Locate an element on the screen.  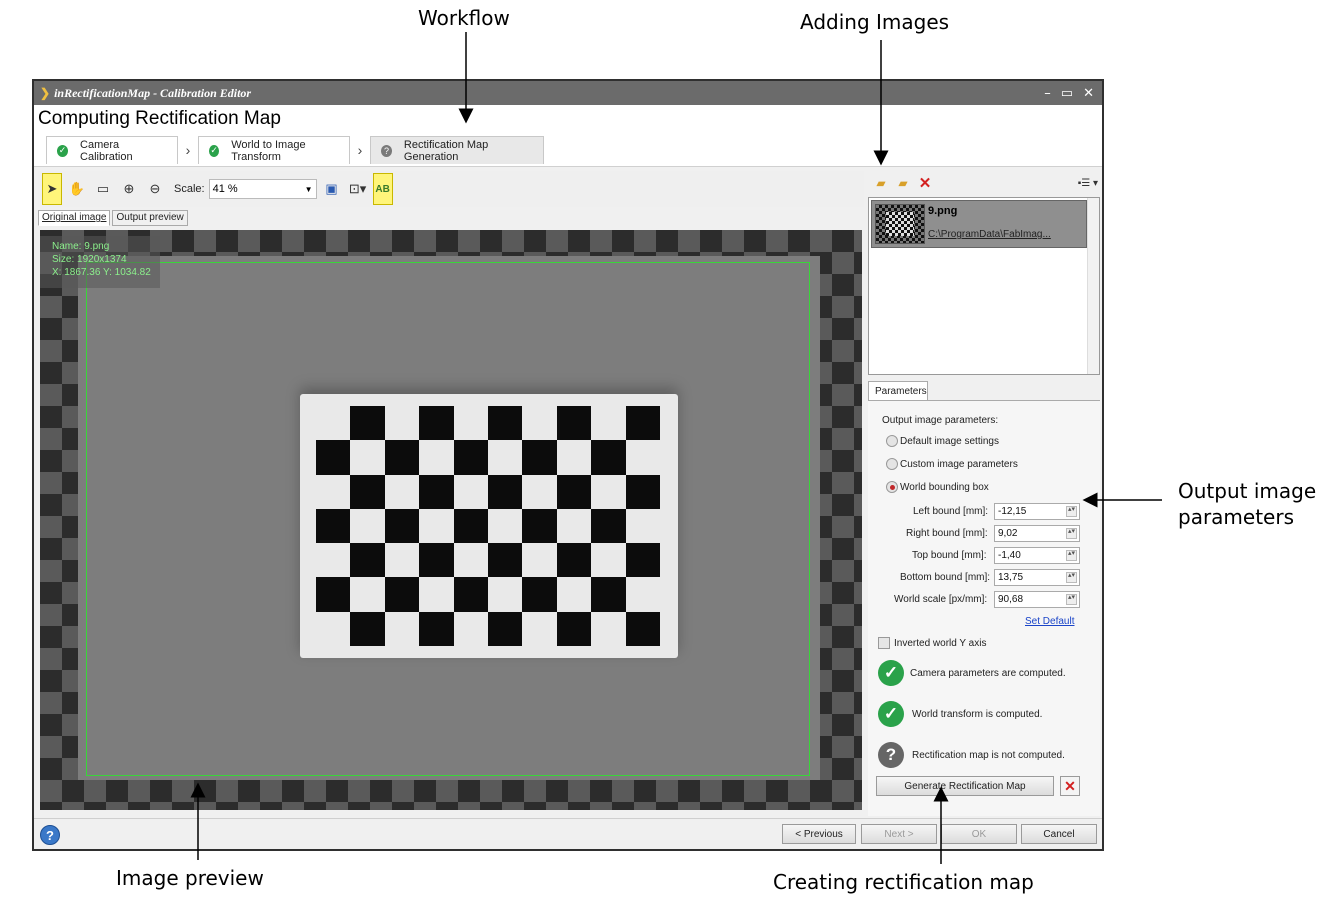
radio-default-image is located at coordinates (892, 441).